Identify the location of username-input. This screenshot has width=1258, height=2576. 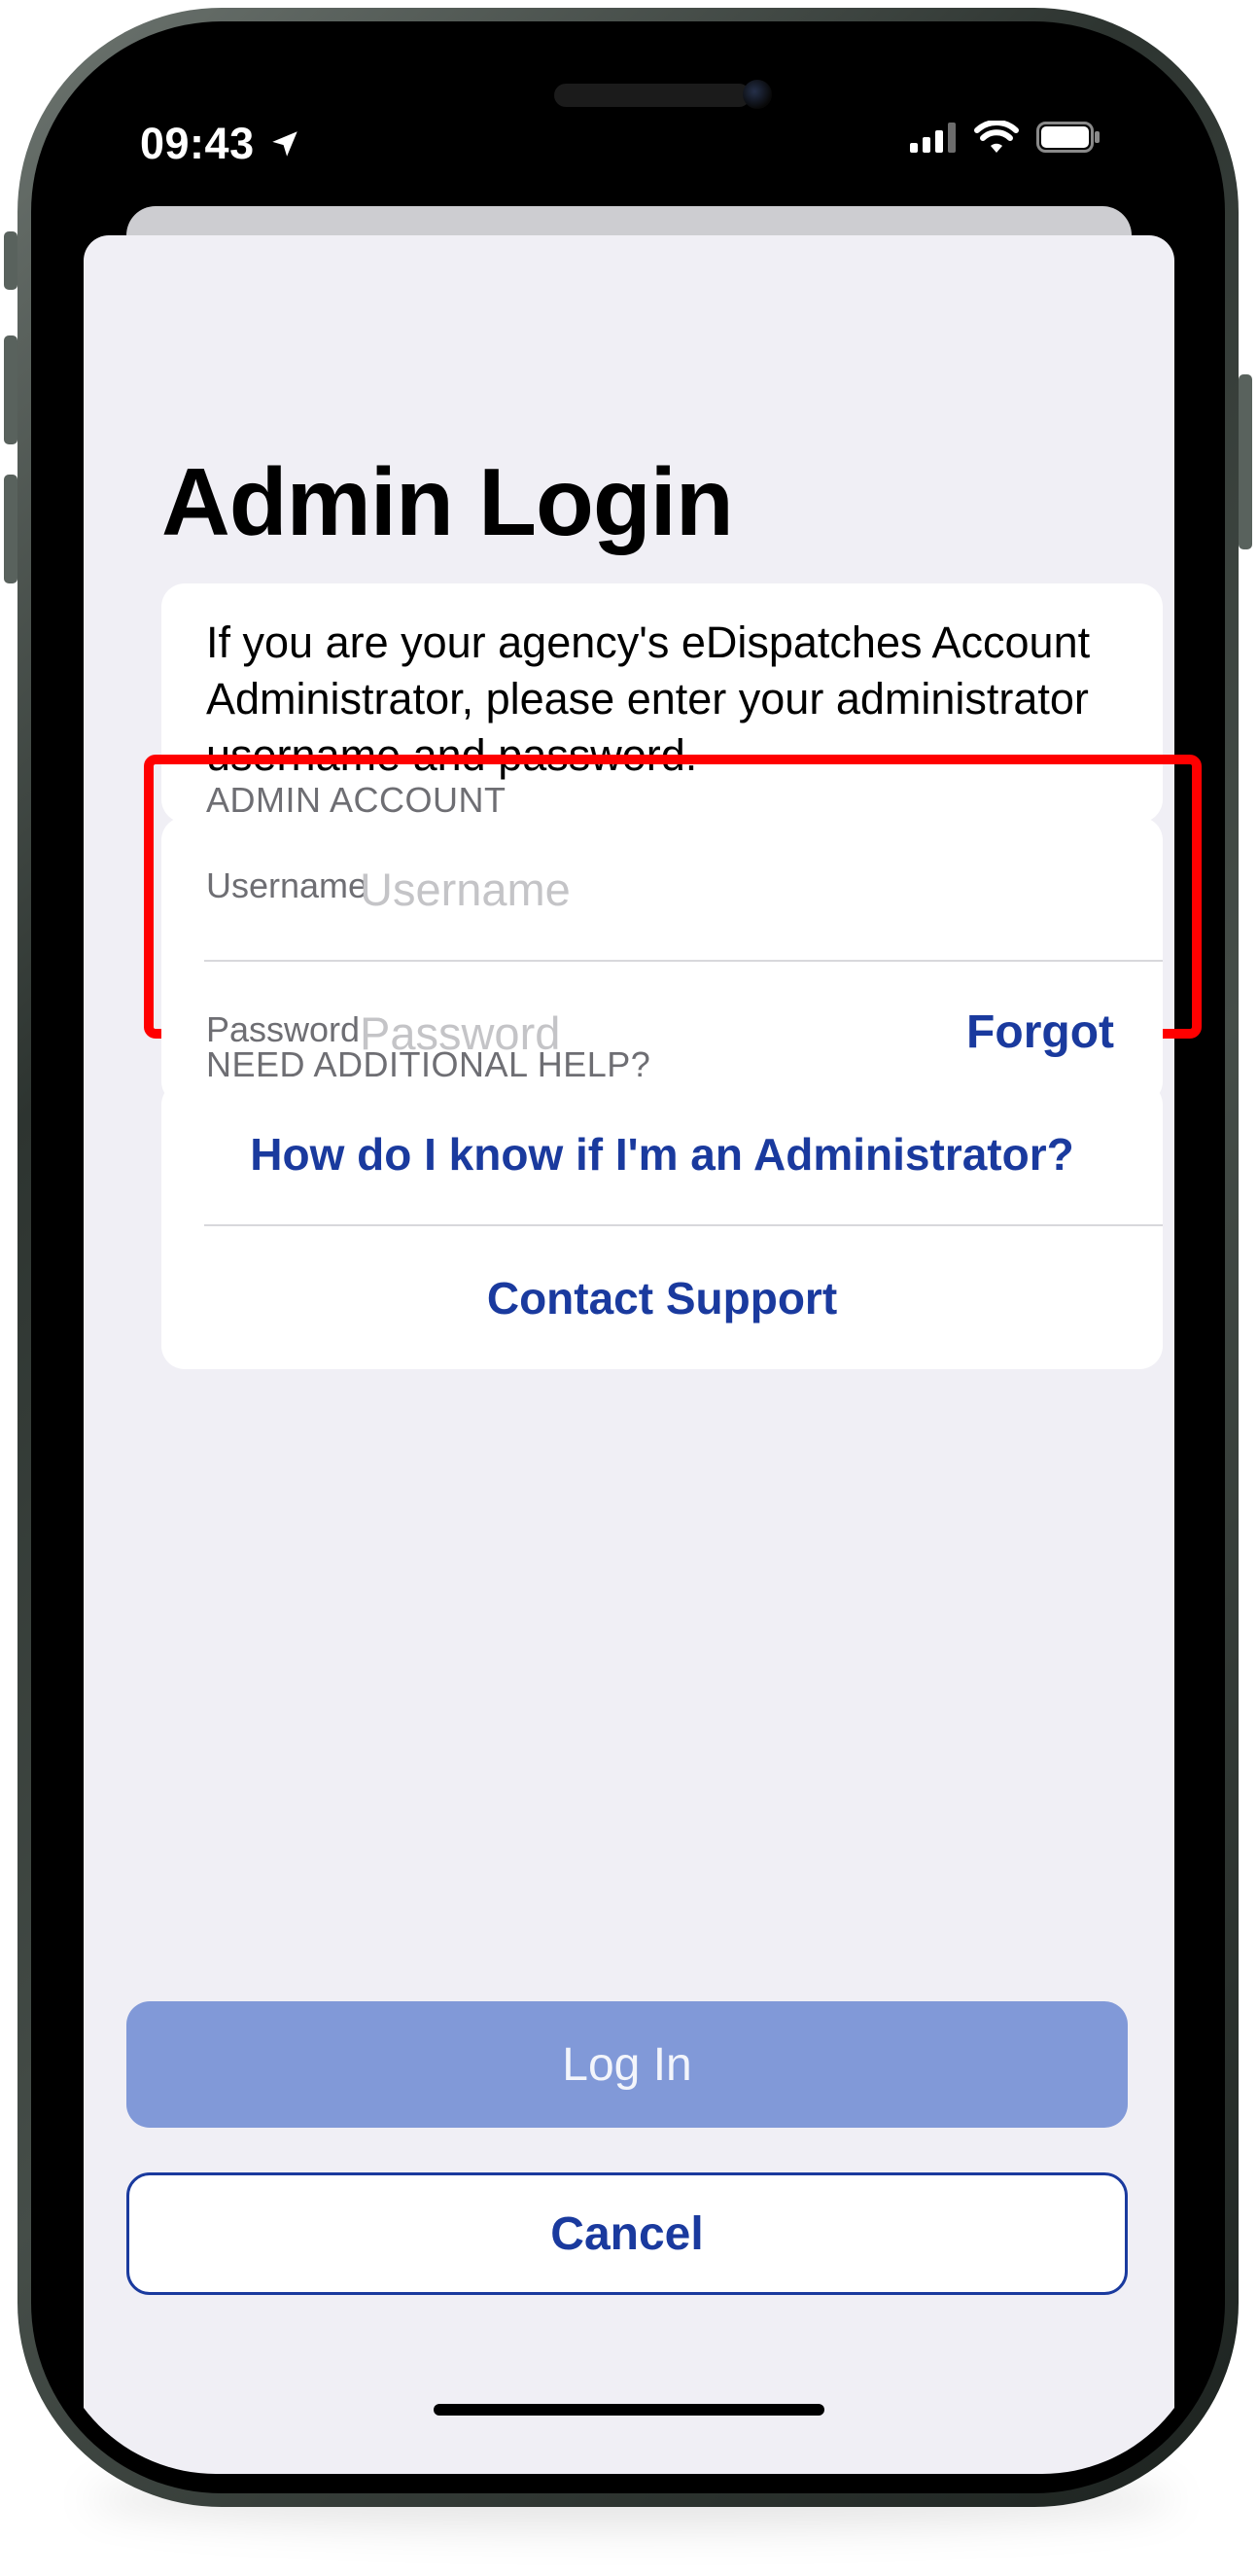
(613, 889).